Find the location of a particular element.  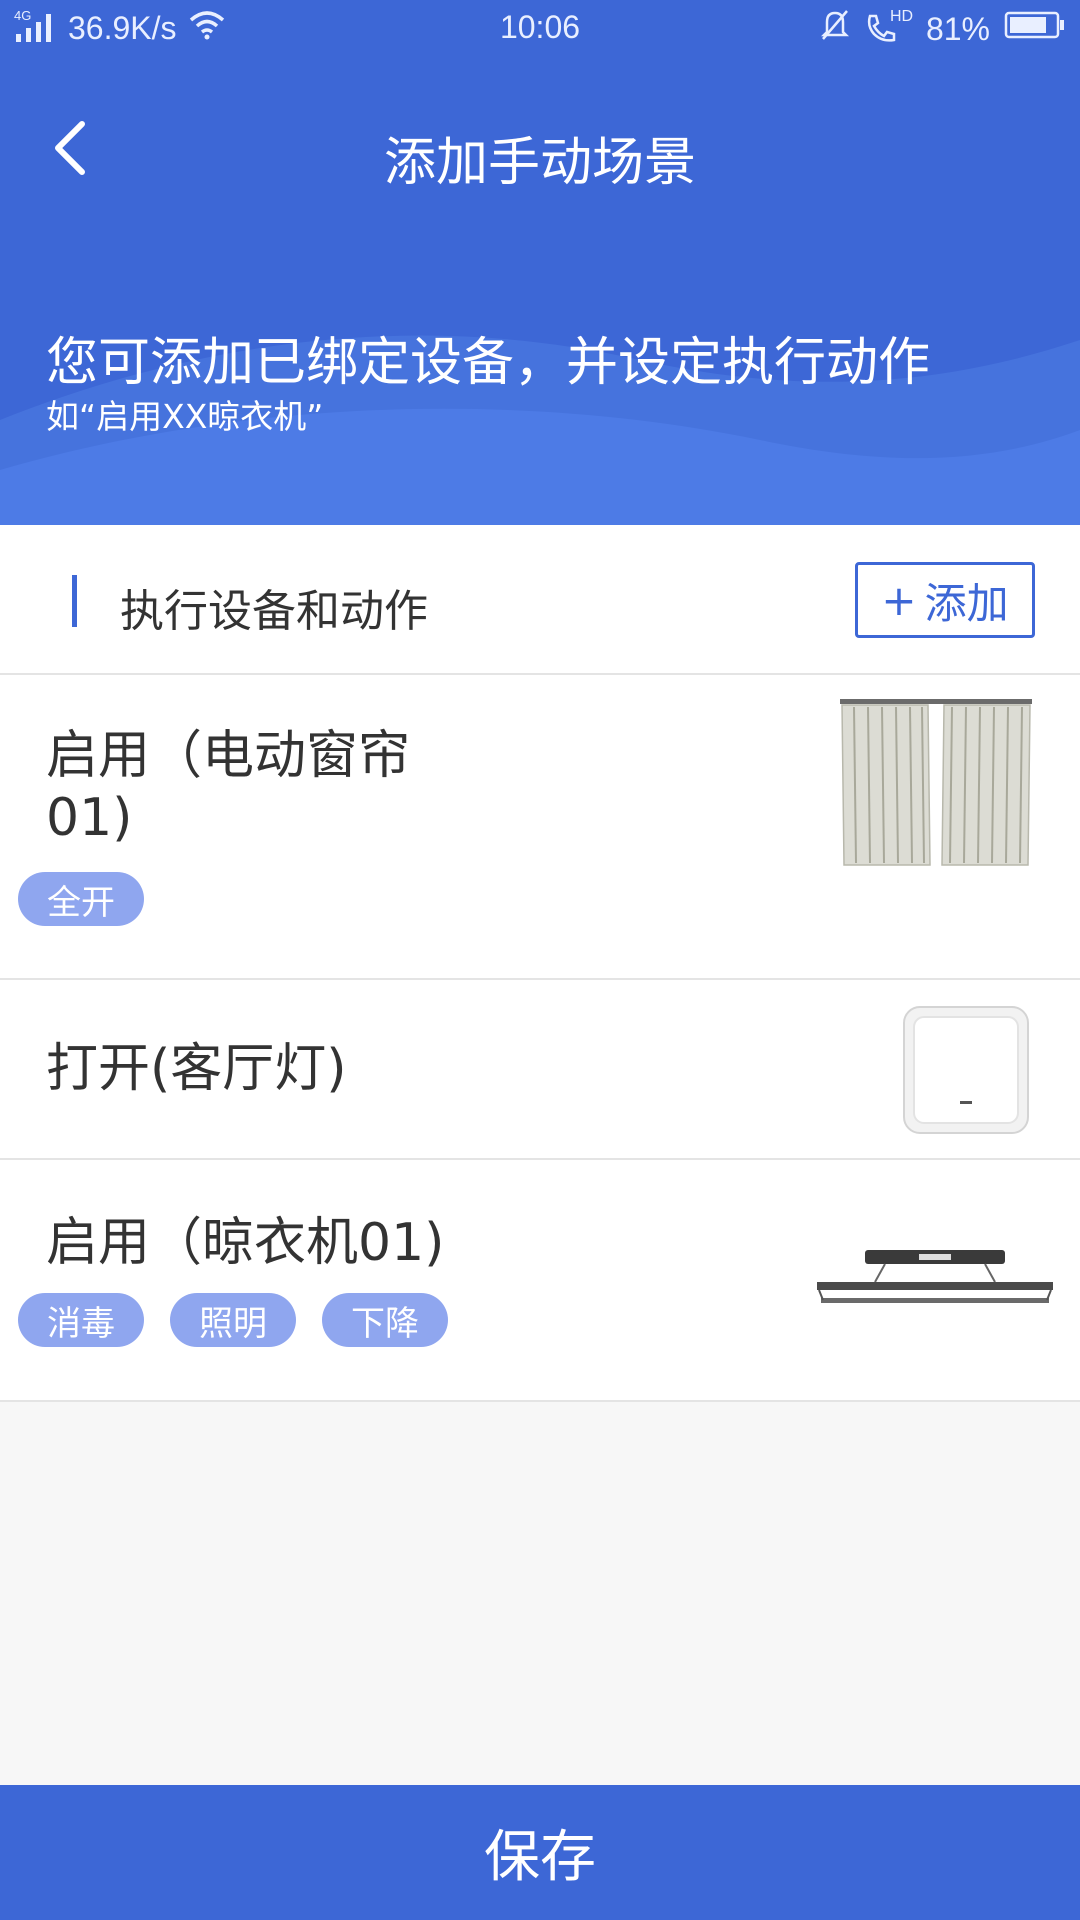

curtain-image is located at coordinates (936, 782).